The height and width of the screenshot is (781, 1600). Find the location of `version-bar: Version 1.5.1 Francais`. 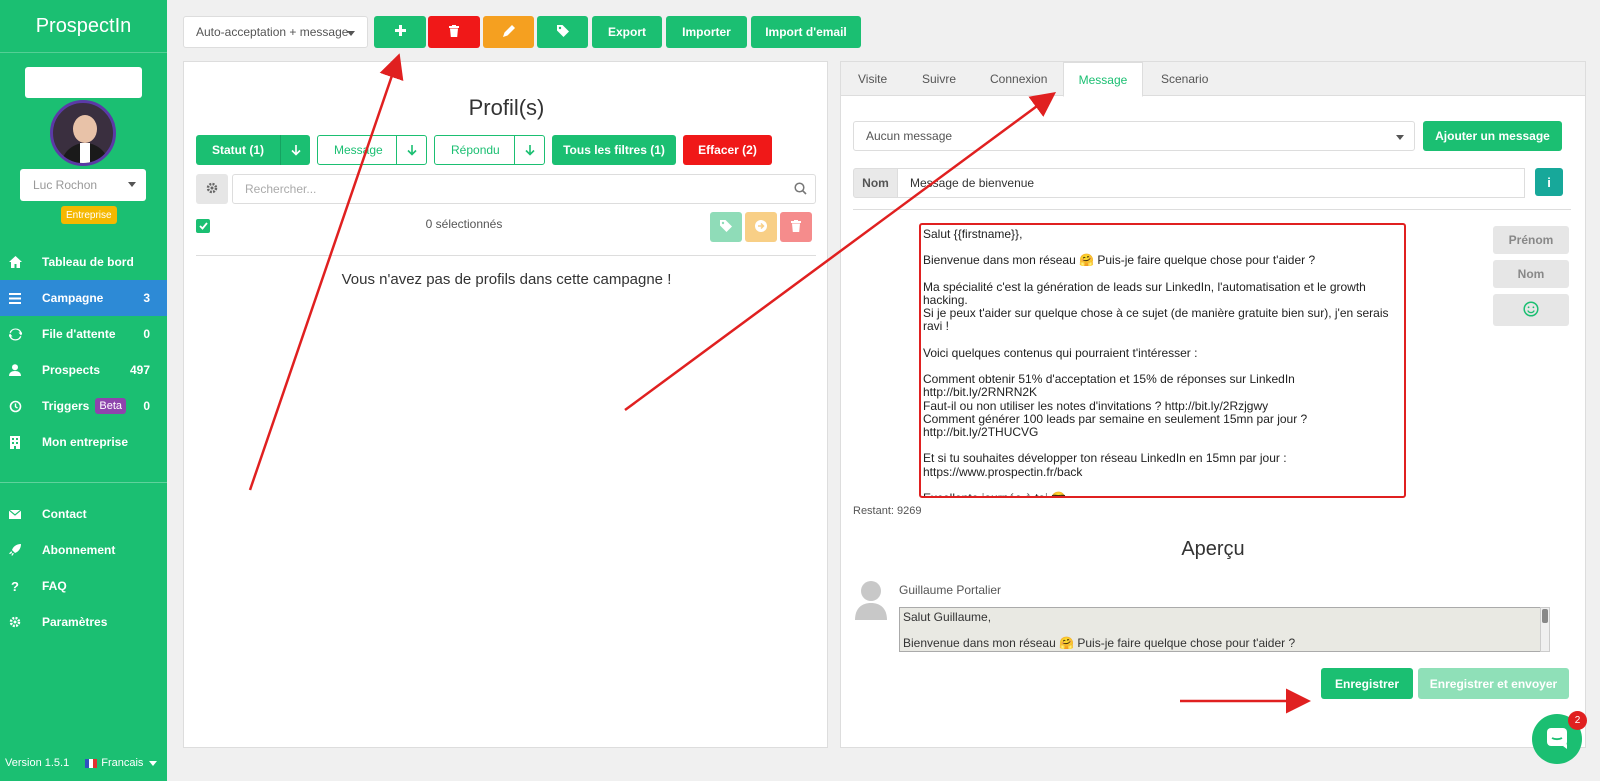

version-bar: Version 1.5.1 Francais is located at coordinates (81, 763).